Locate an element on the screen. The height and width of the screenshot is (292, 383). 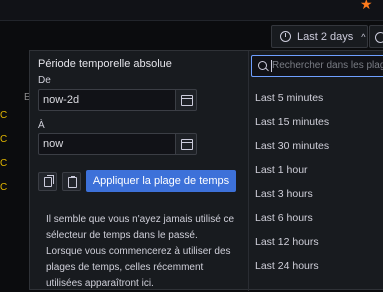
time-range-button: Last 2 days ^ is located at coordinates (319, 36).